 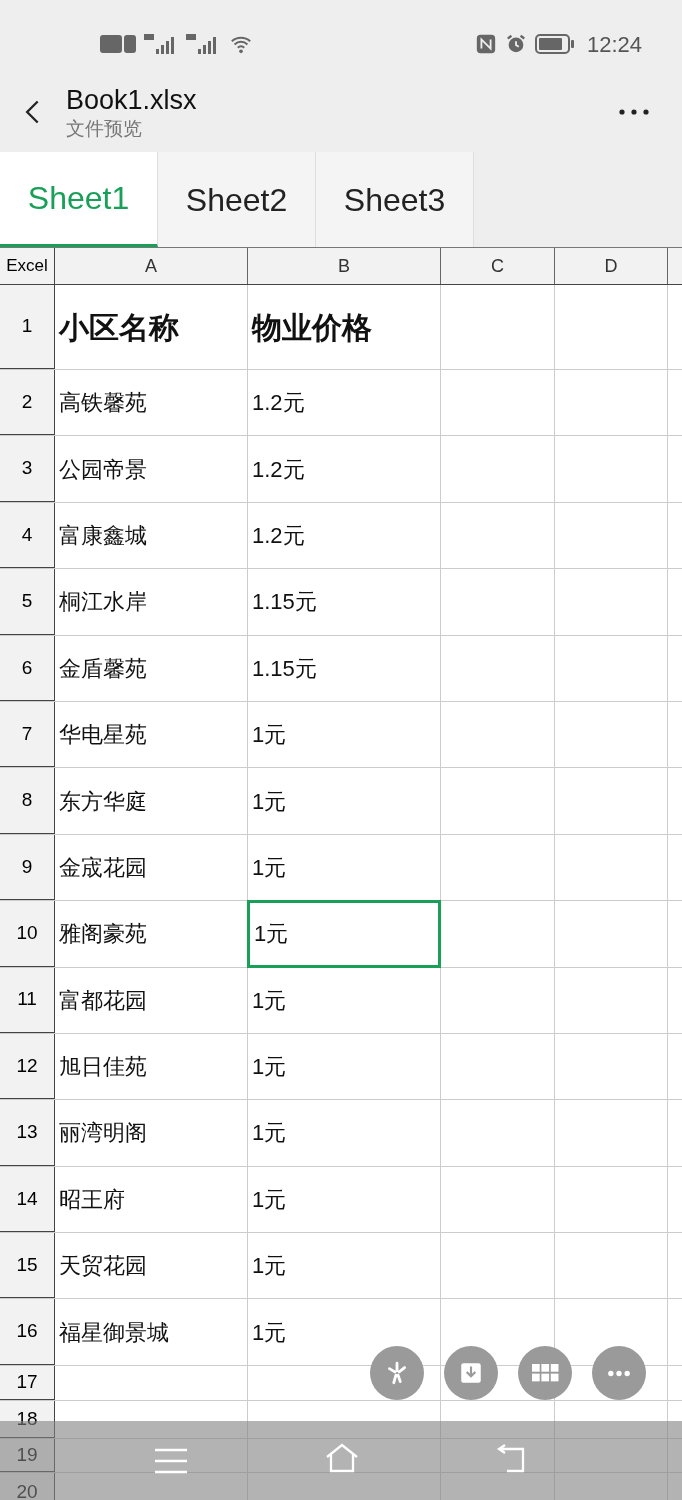 What do you see at coordinates (554, 44) in the screenshot?
I see `battery-icon` at bounding box center [554, 44].